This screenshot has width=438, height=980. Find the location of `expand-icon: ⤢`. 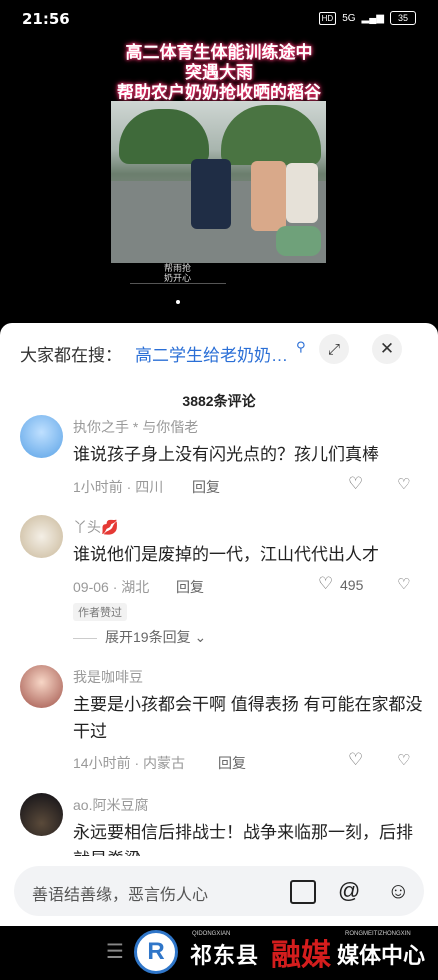

expand-icon: ⤢ is located at coordinates (333, 349).